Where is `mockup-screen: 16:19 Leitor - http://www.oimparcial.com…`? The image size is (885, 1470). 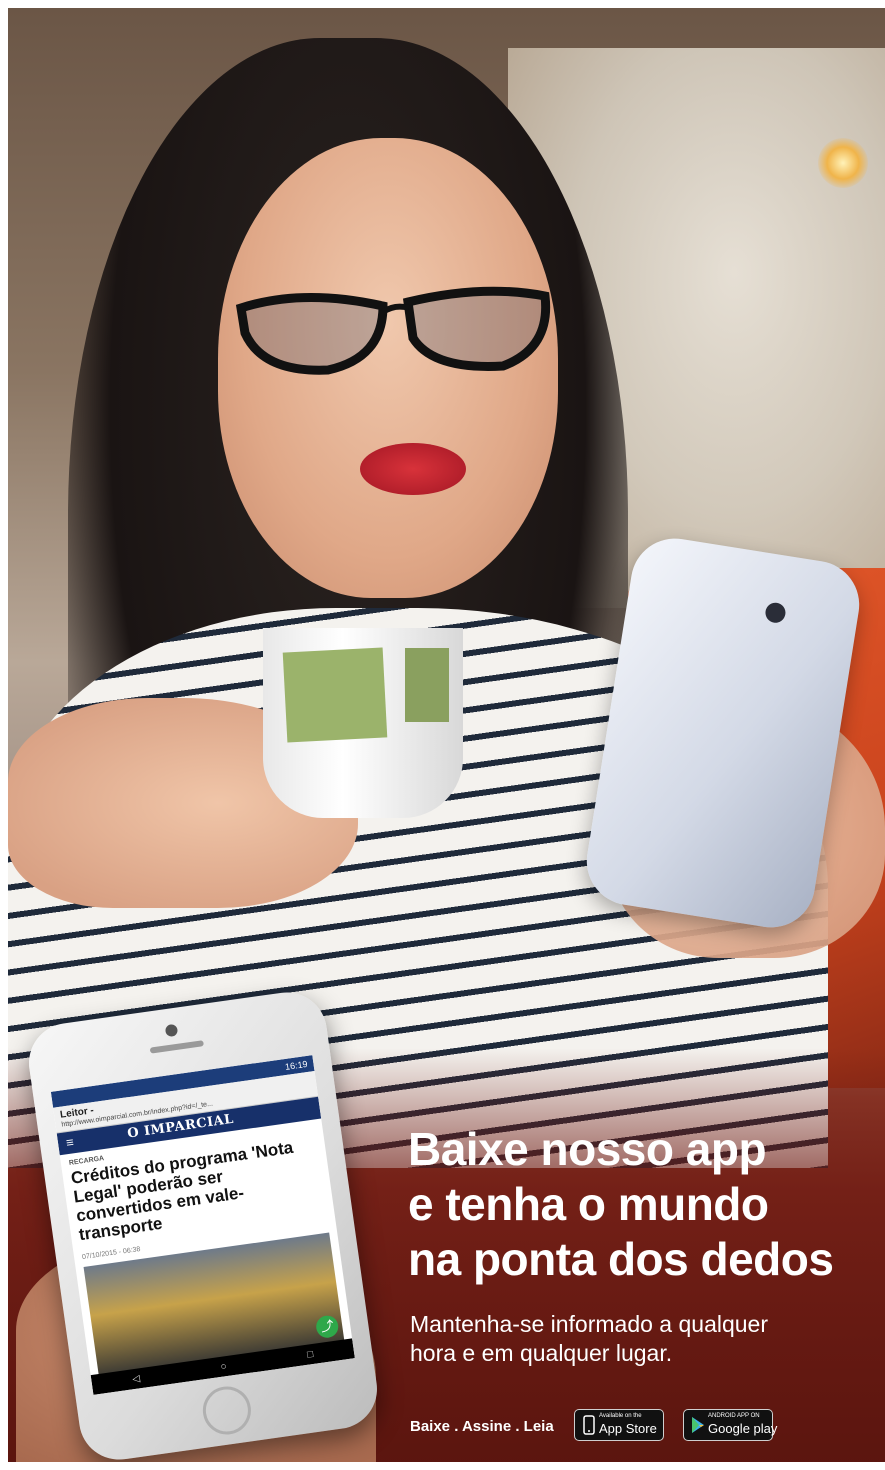 mockup-screen: 16:19 Leitor - http://www.oimparcial.com… is located at coordinates (202, 1225).